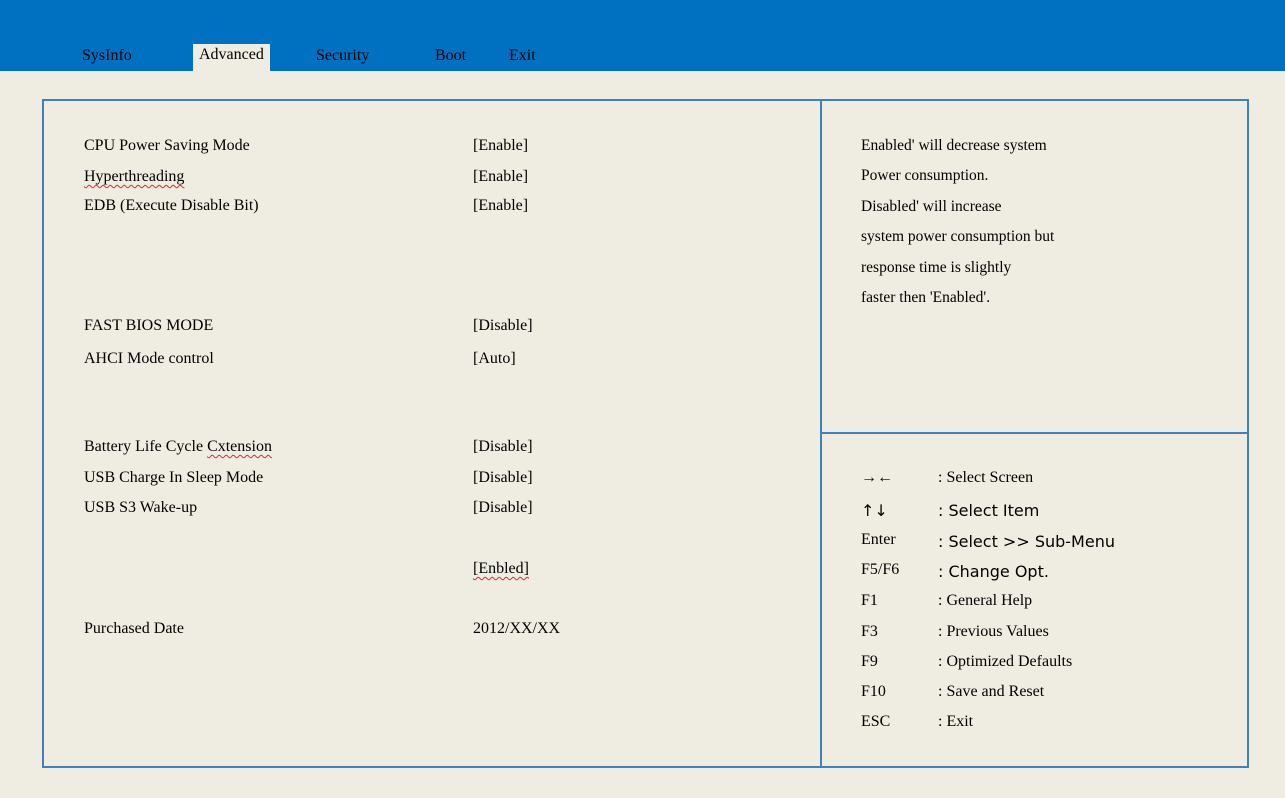 The width and height of the screenshot is (1285, 798). I want to click on key-name: F5/F6, so click(880, 569).